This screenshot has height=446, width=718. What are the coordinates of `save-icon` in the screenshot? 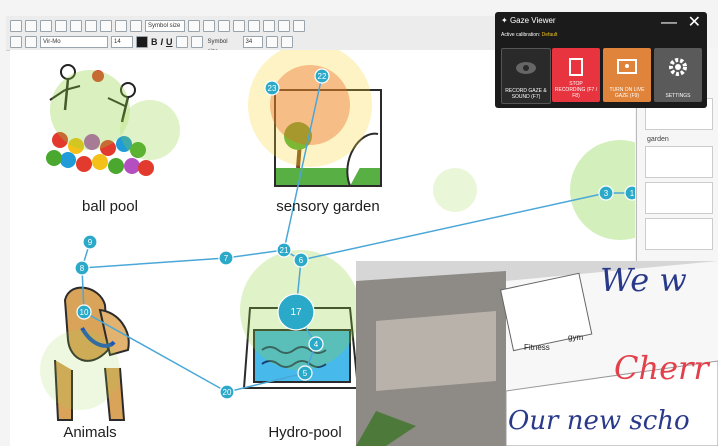 It's located at (46, 26).